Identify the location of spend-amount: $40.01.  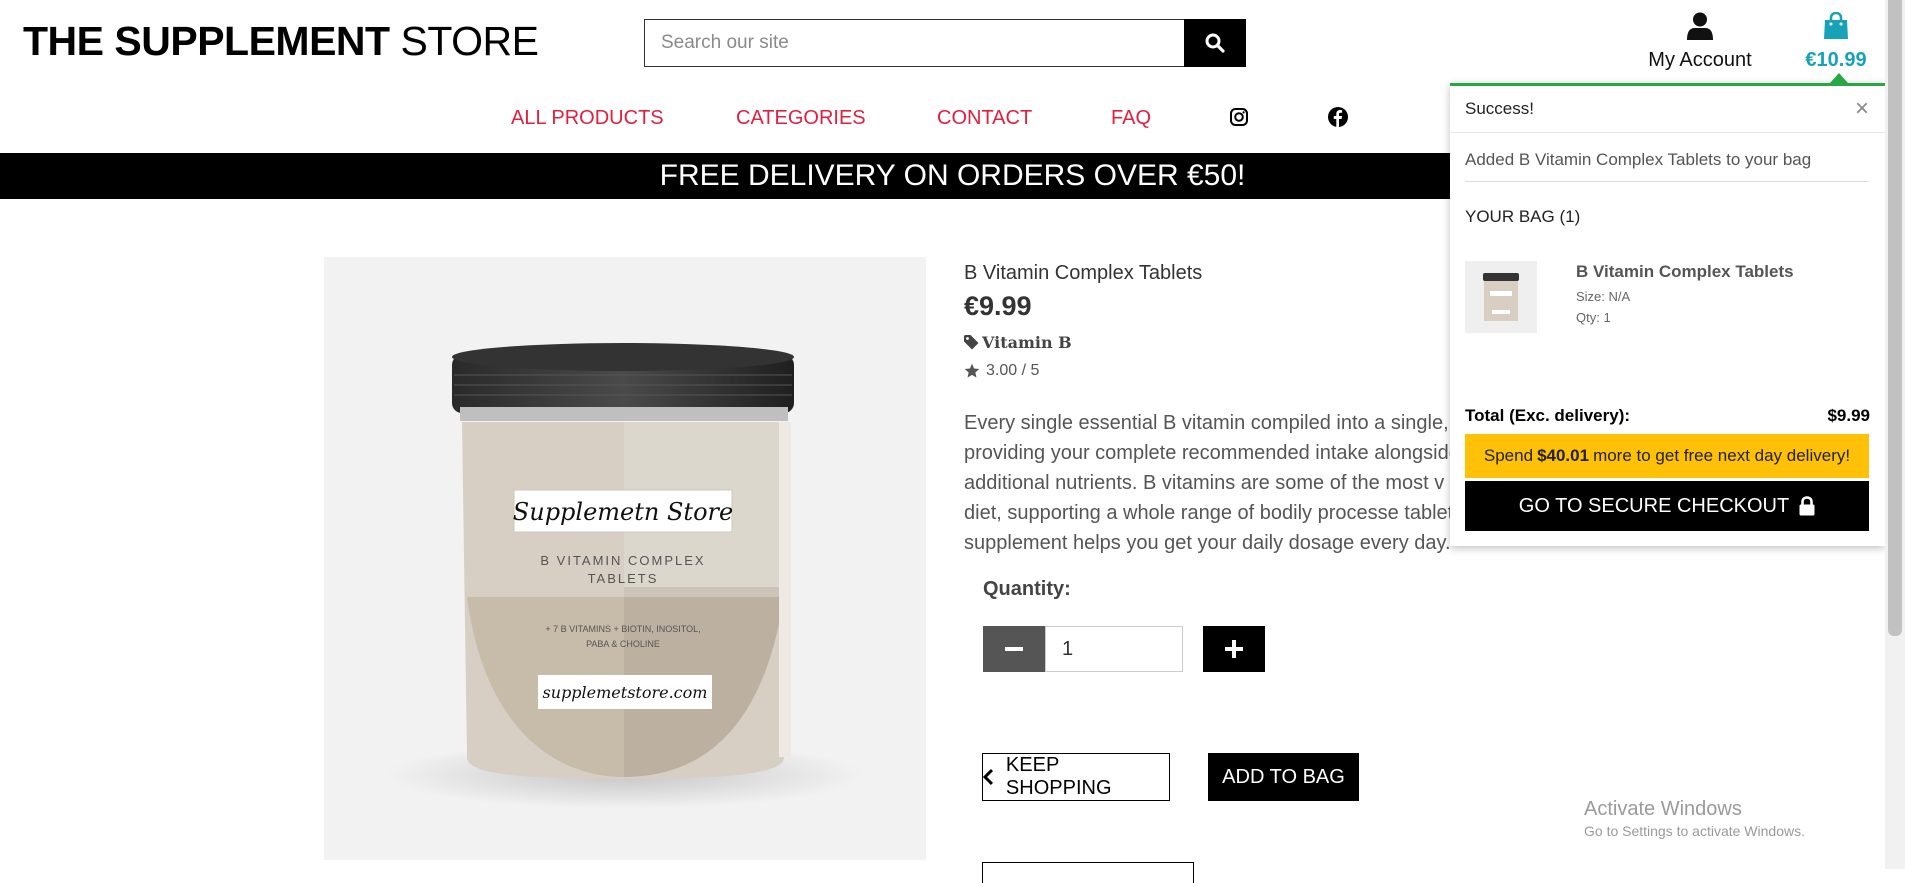
(1563, 455).